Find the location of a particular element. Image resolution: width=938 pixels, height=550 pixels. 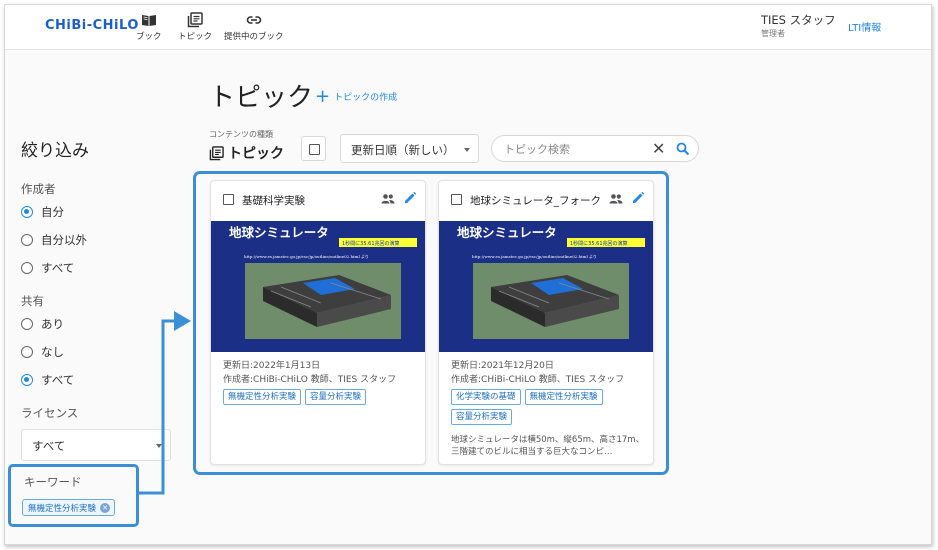

search-icon is located at coordinates (683, 149).